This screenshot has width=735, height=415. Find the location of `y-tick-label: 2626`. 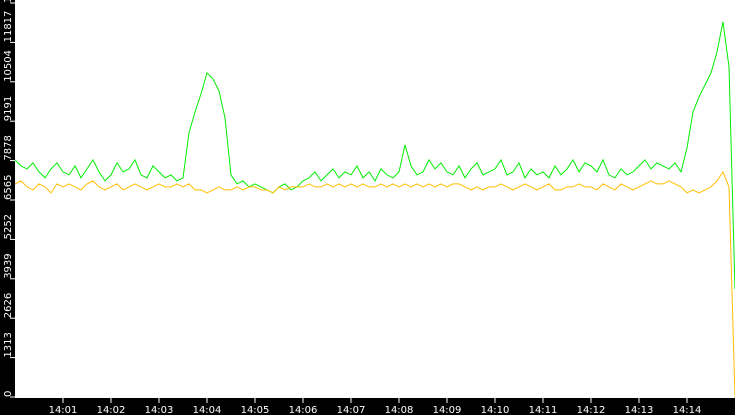

y-tick-label: 2626 is located at coordinates (8, 305).